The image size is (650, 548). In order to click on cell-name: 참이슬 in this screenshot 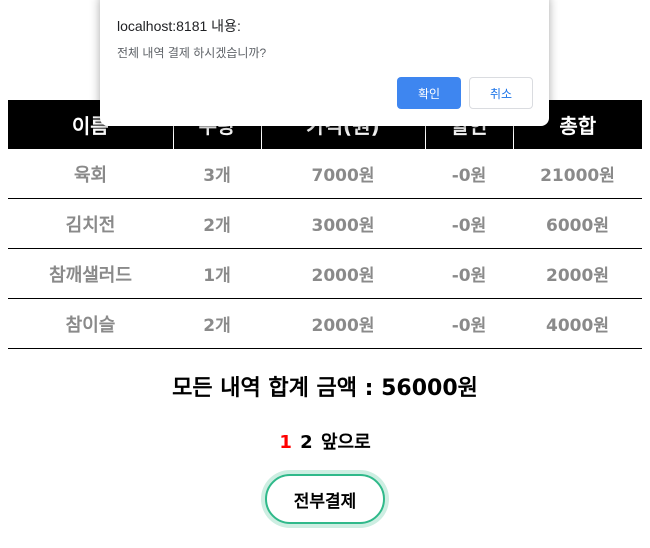, I will do `click(90, 323)`.